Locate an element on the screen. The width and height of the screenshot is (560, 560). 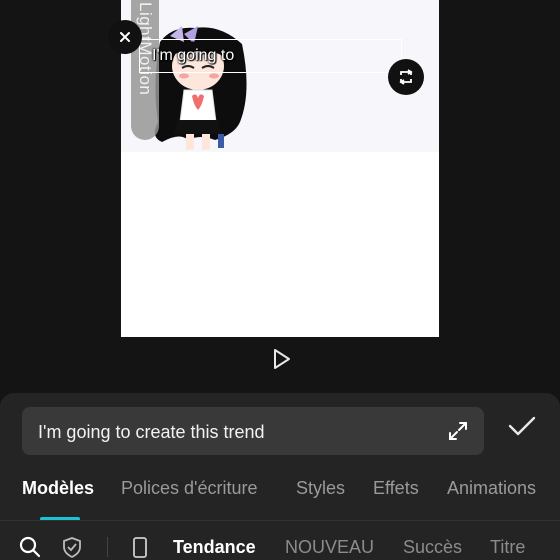
tab-animations: Animations is located at coordinates (491, 488).